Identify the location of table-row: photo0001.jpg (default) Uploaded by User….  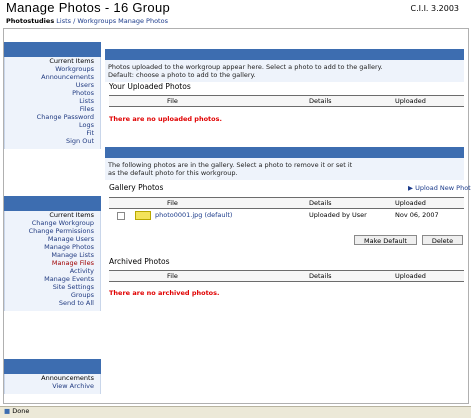
(286, 215).